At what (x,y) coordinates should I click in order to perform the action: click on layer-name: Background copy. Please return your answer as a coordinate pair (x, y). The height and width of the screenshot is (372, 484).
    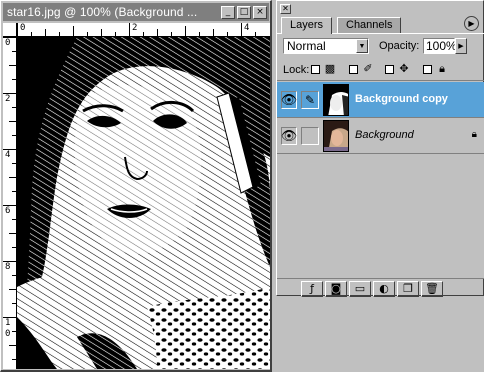
    Looking at the image, I should click on (401, 99).